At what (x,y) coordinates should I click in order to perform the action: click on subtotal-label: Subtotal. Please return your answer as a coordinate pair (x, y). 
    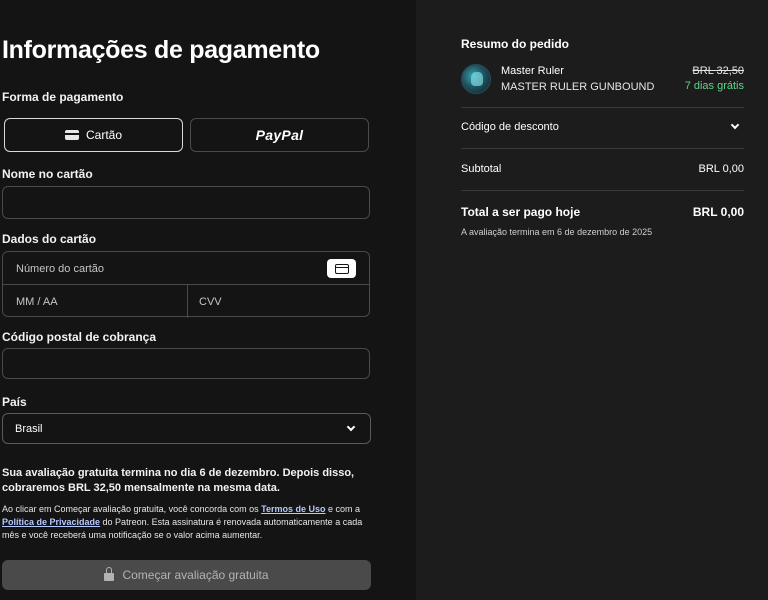
    Looking at the image, I should click on (481, 169).